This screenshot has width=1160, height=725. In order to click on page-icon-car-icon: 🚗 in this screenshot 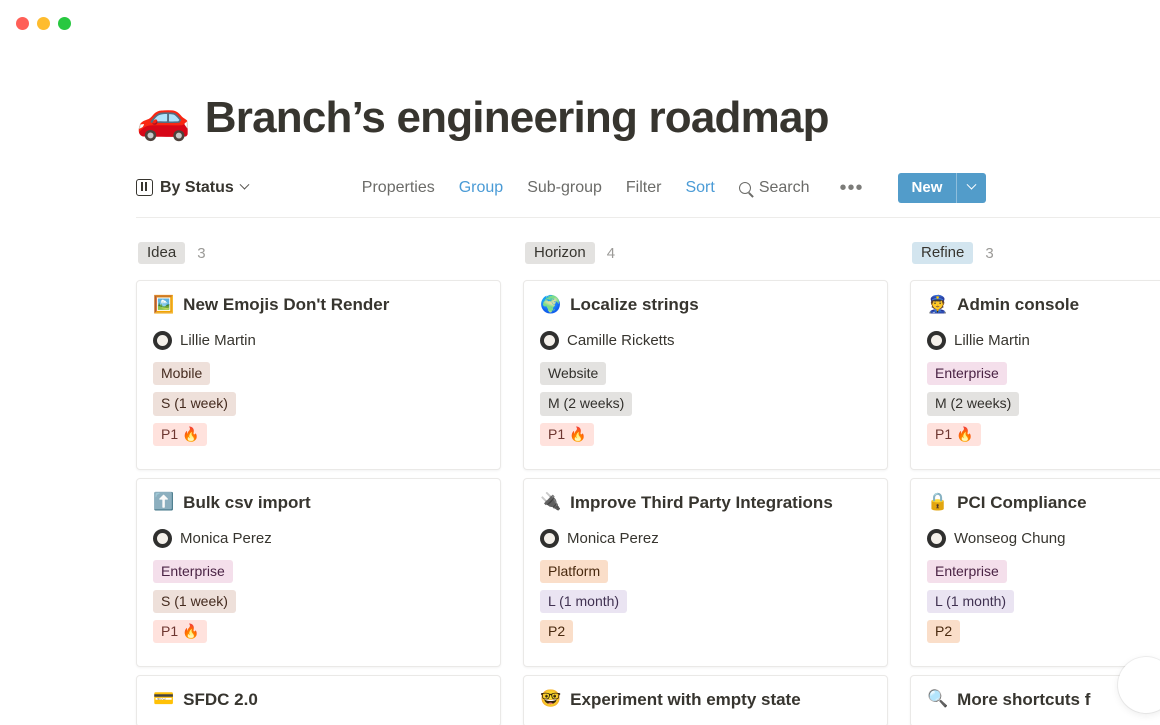, I will do `click(163, 118)`.